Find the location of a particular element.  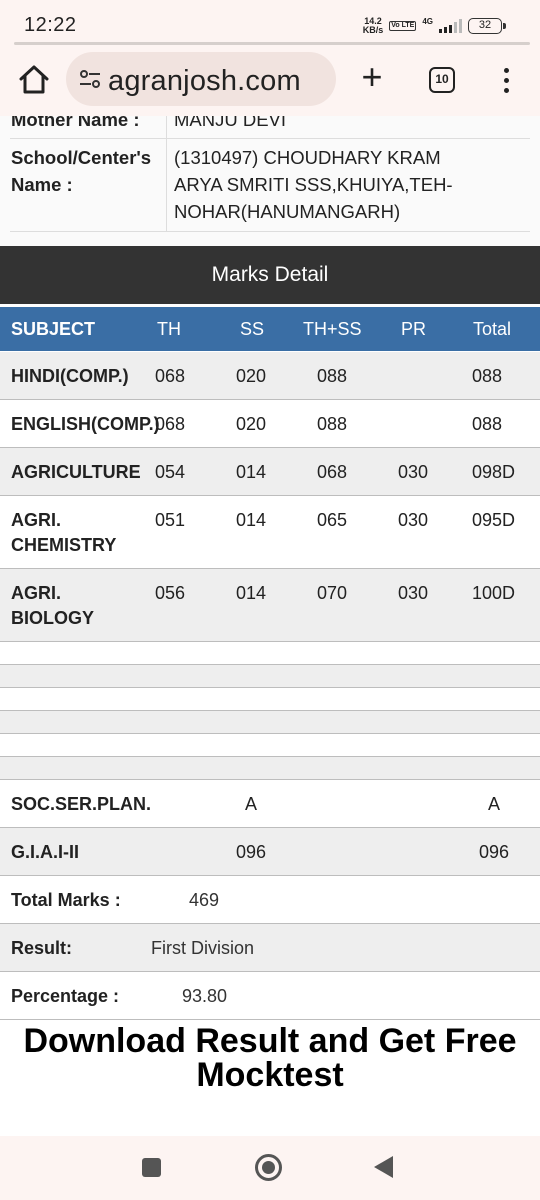

table-row: AGRI. BIOLOGY 056 014 070 030 100D is located at coordinates (270, 605).